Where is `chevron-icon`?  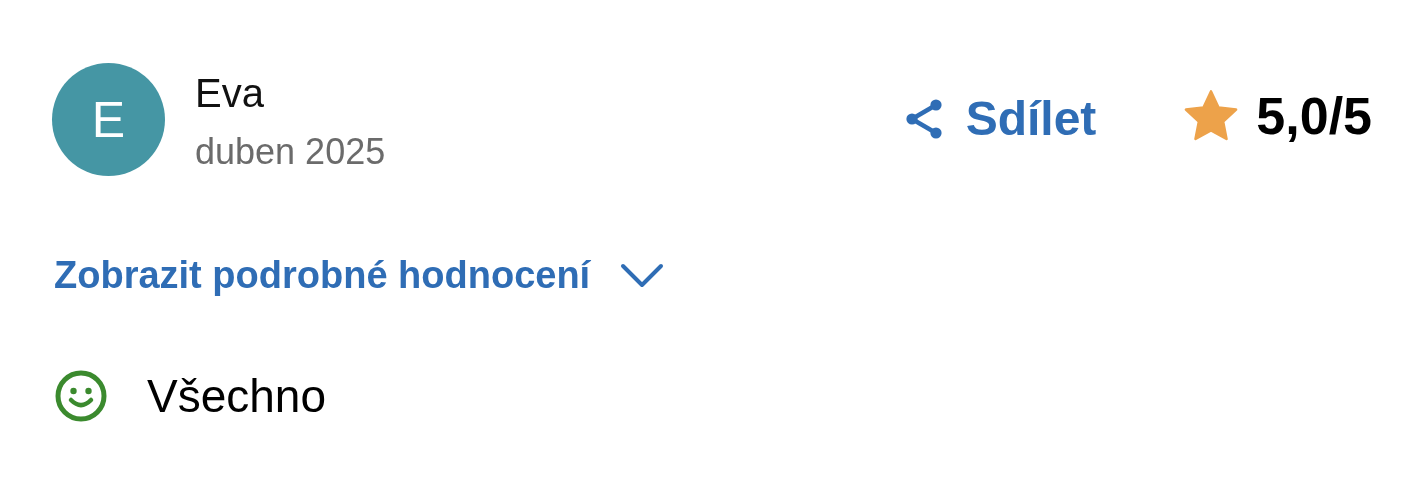 chevron-icon is located at coordinates (642, 275).